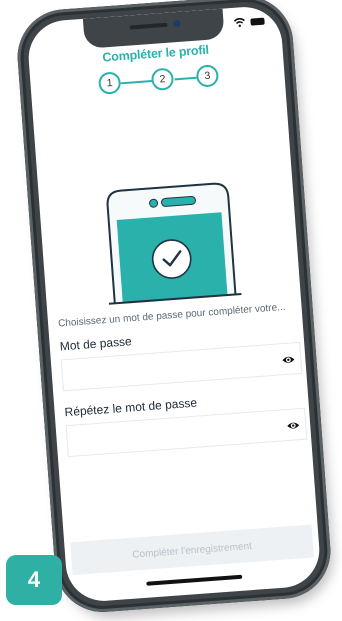  What do you see at coordinates (162, 369) in the screenshot?
I see `password-input` at bounding box center [162, 369].